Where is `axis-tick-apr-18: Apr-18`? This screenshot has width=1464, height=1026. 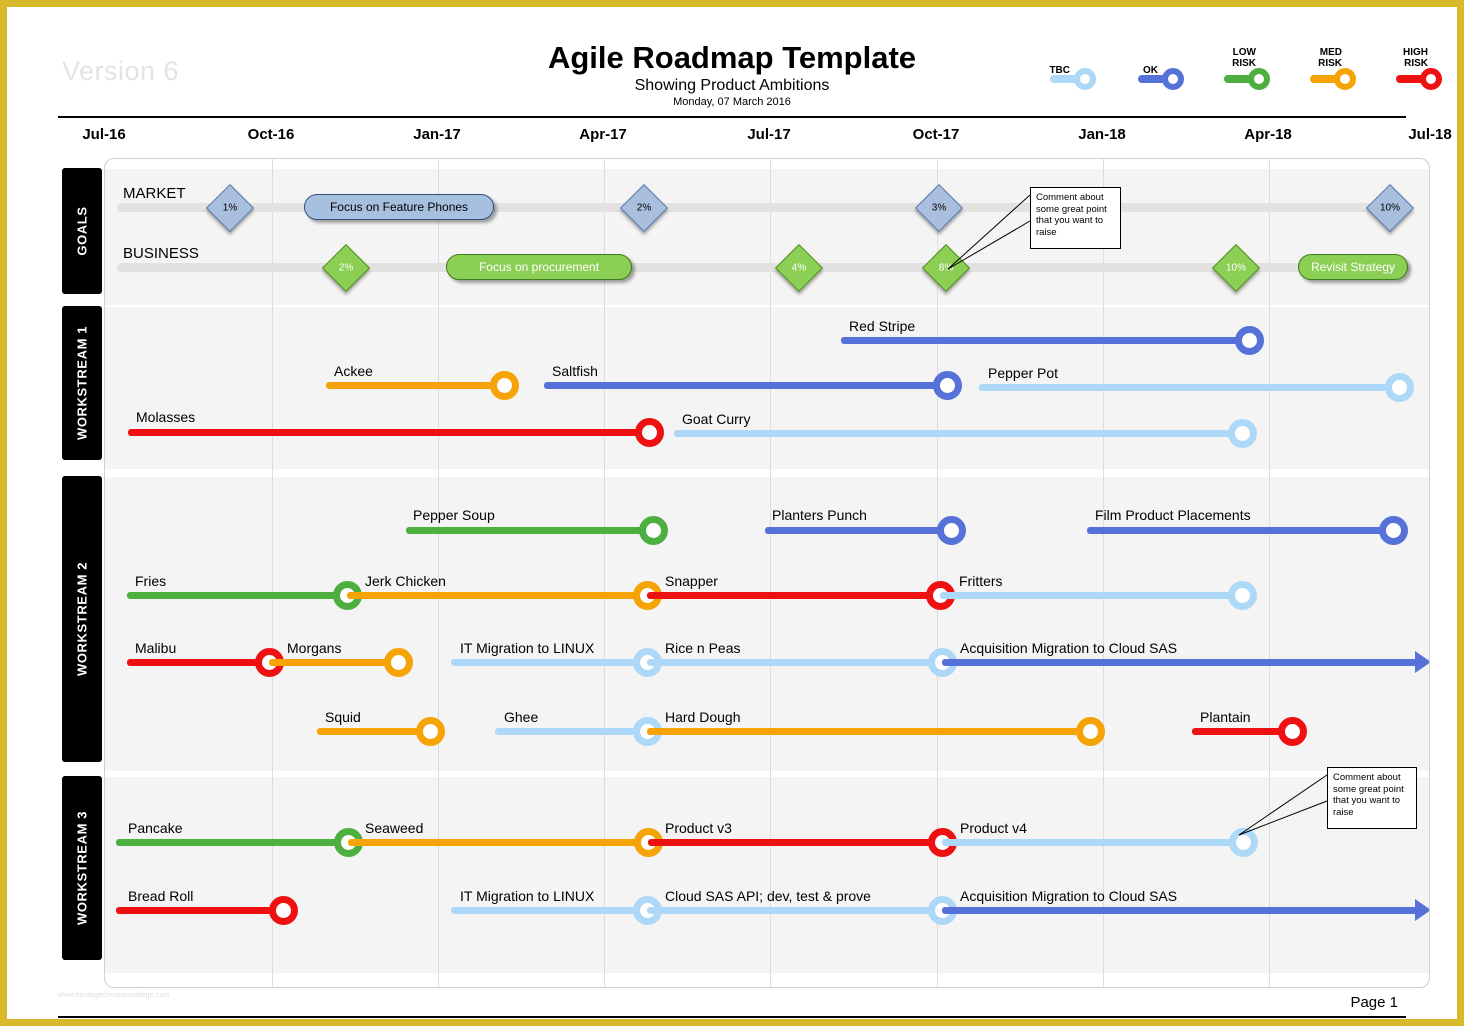 axis-tick-apr-18: Apr-18 is located at coordinates (1268, 134).